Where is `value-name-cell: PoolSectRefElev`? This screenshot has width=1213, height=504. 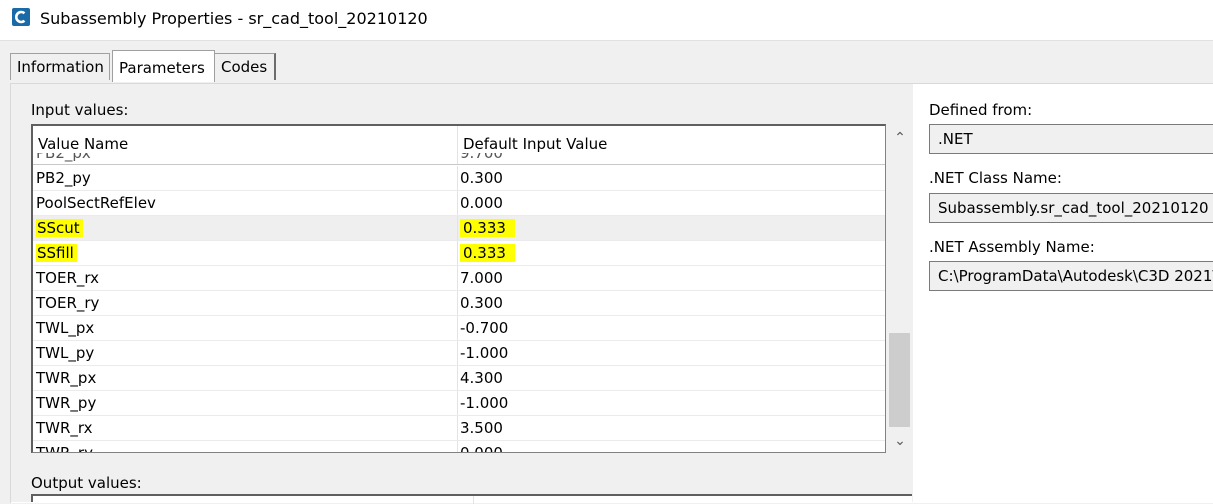 value-name-cell: PoolSectRefElev is located at coordinates (96, 203).